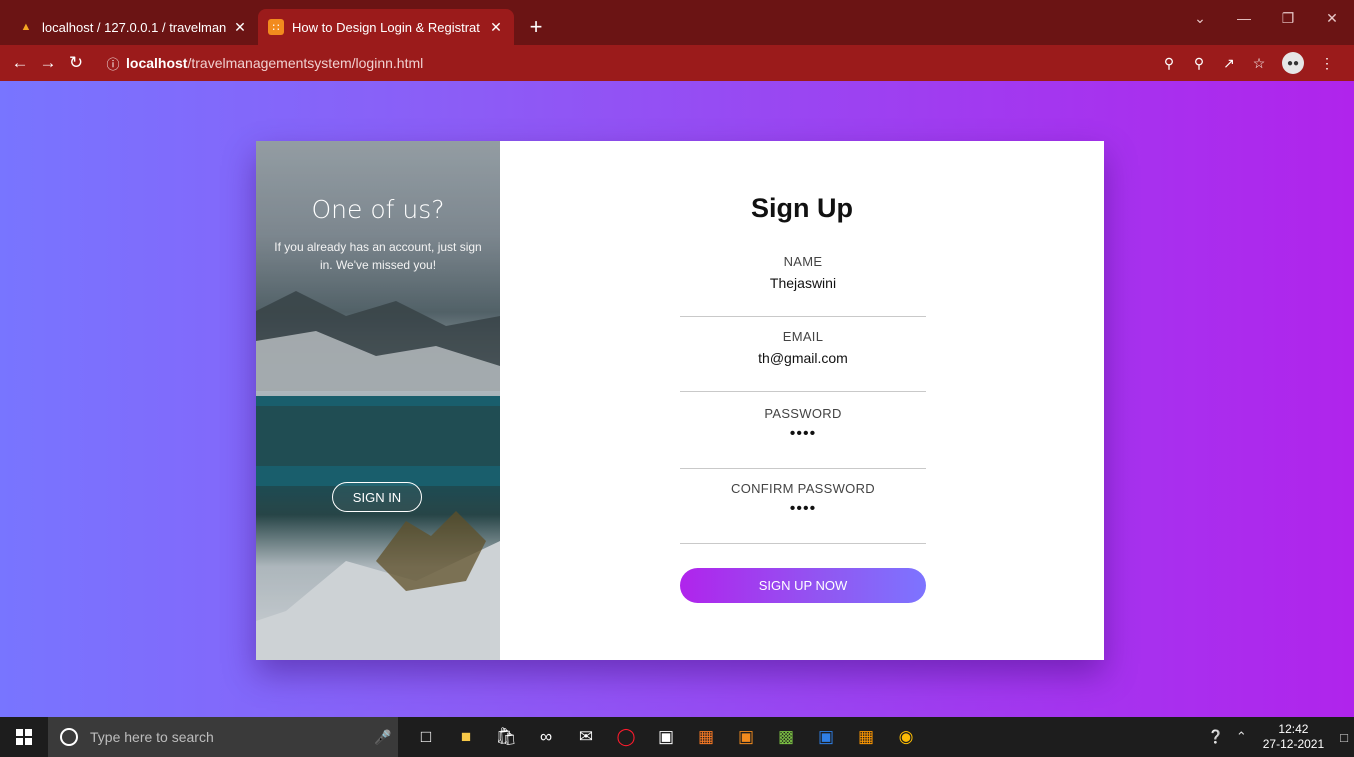 The image size is (1354, 757). What do you see at coordinates (1327, 63) in the screenshot?
I see `menu-dots-icon: ⋮` at bounding box center [1327, 63].